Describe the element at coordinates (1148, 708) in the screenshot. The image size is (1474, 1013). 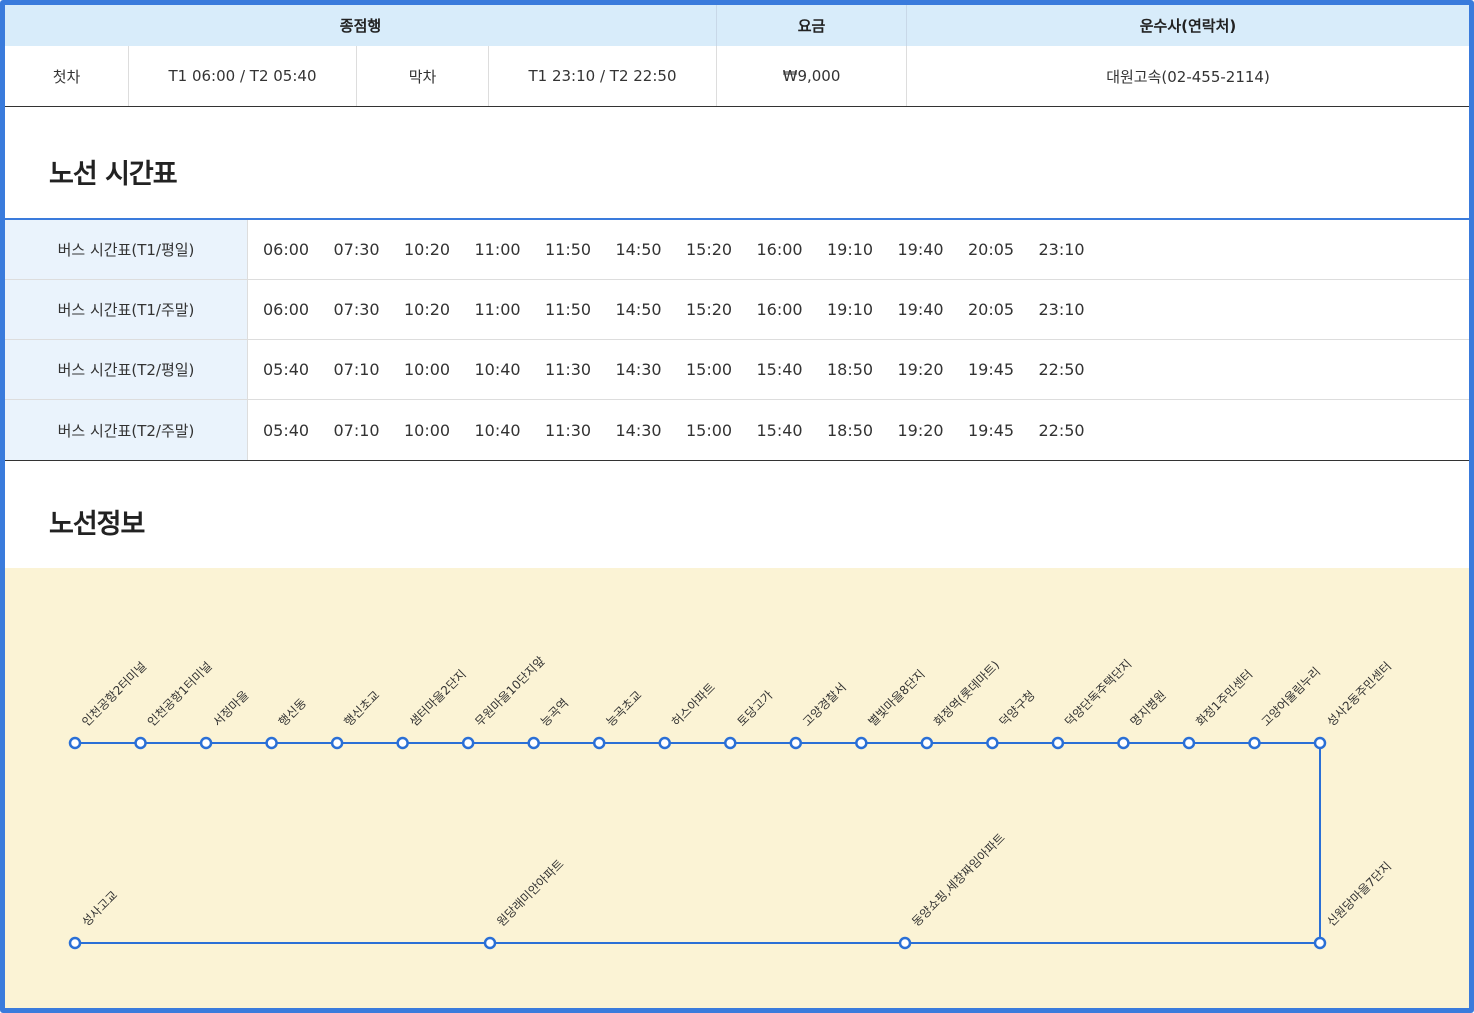
I see `stop-label: 명지병원` at that location.